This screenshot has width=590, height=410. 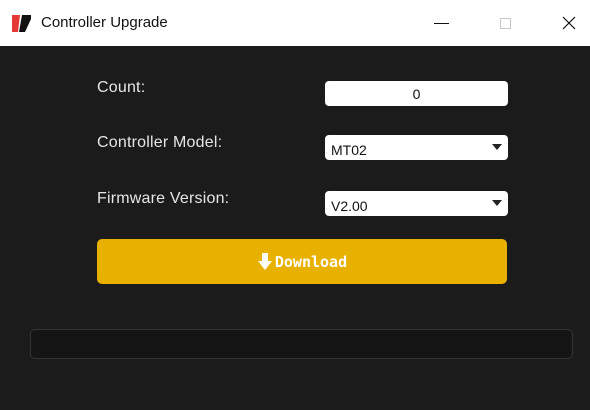 I want to click on minimize-button, so click(x=441, y=23).